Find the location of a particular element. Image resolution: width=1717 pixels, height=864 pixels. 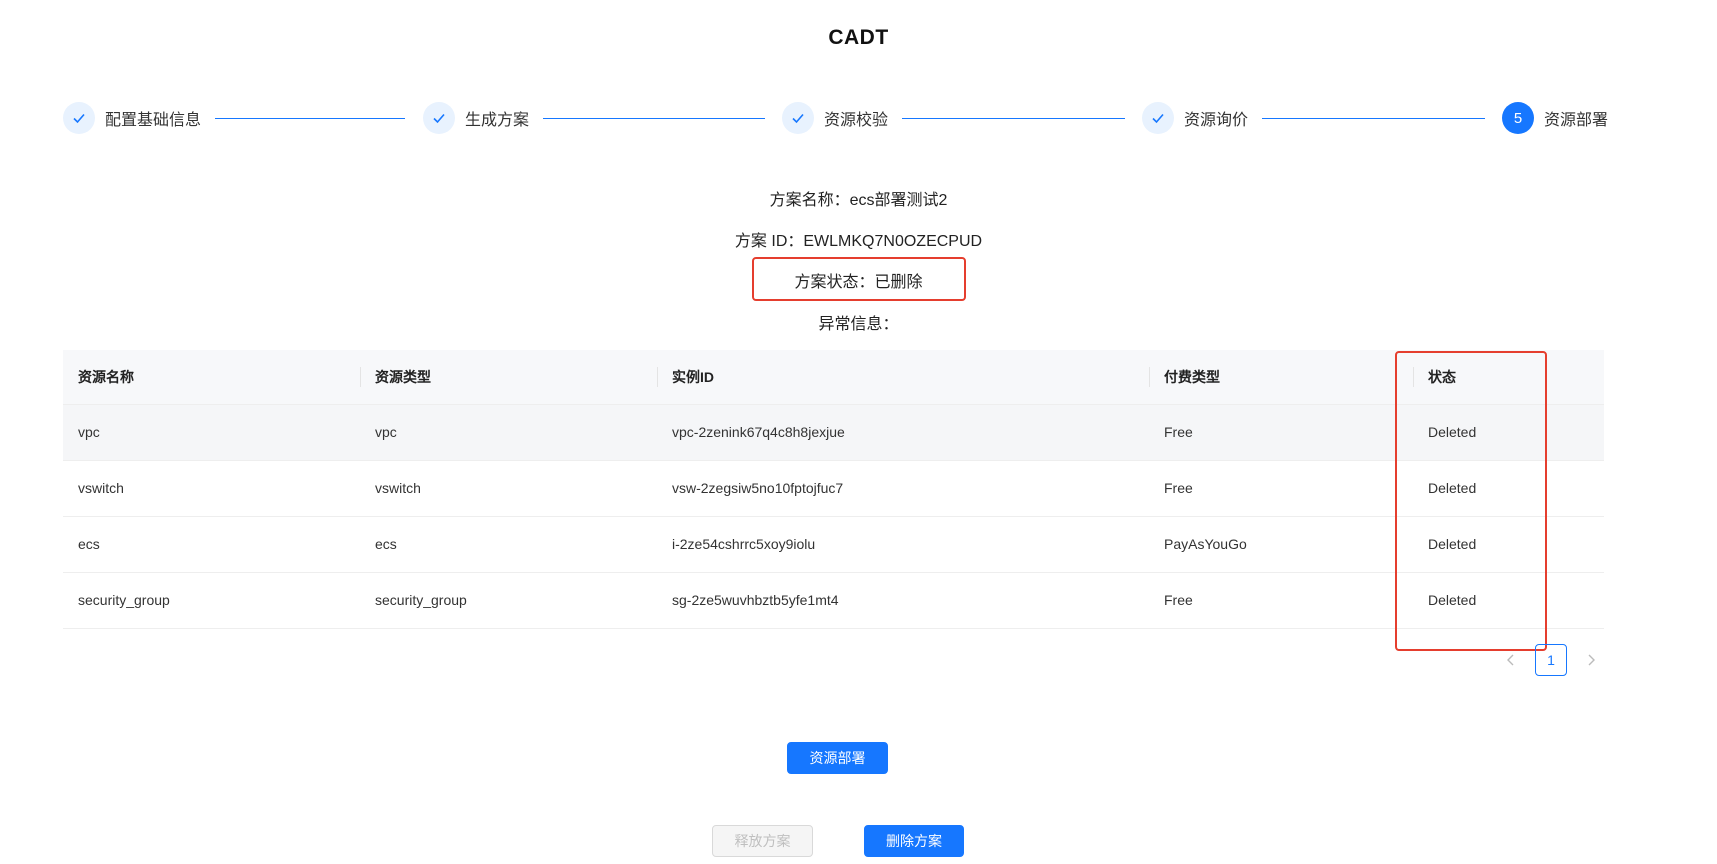

deploy-resources-button: 资源部署 is located at coordinates (837, 758).